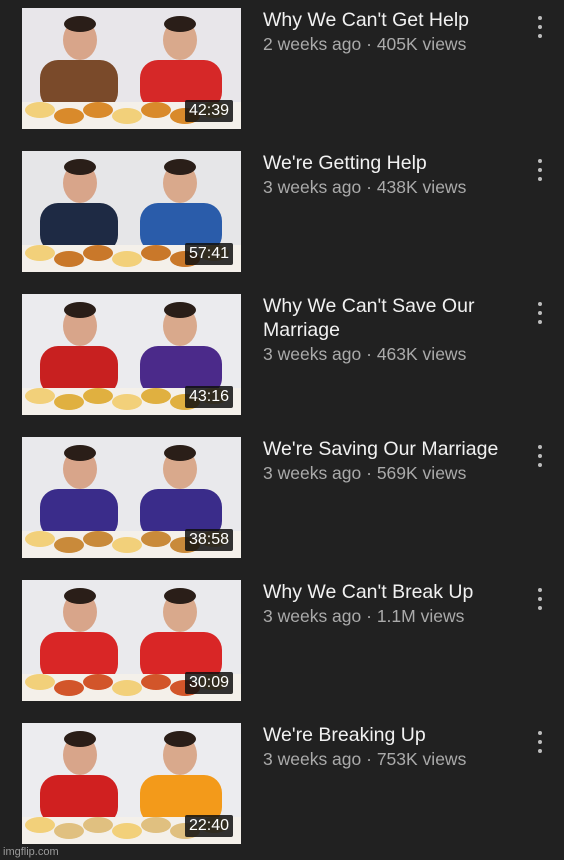  I want to click on video-title: We're Breaking Up, so click(390, 735).